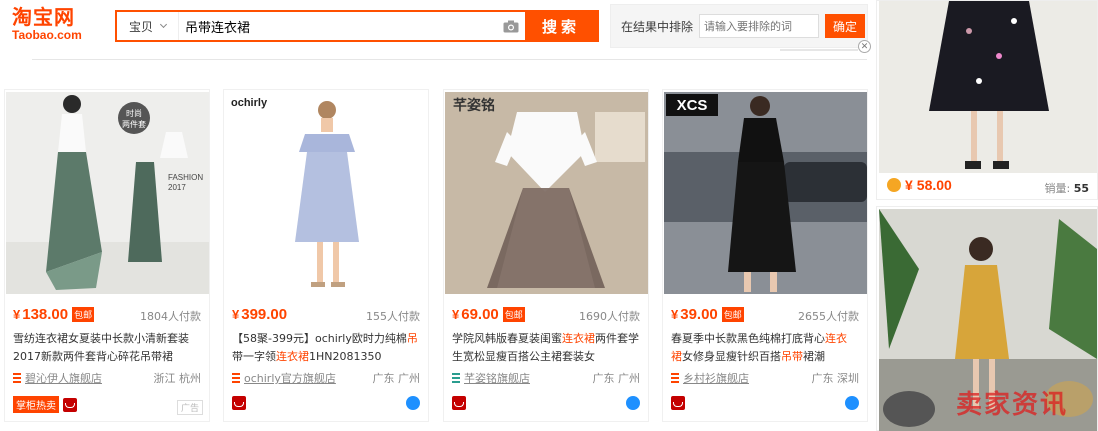 The height and width of the screenshot is (431, 1098). I want to click on product-image: ochirly, so click(326, 193).